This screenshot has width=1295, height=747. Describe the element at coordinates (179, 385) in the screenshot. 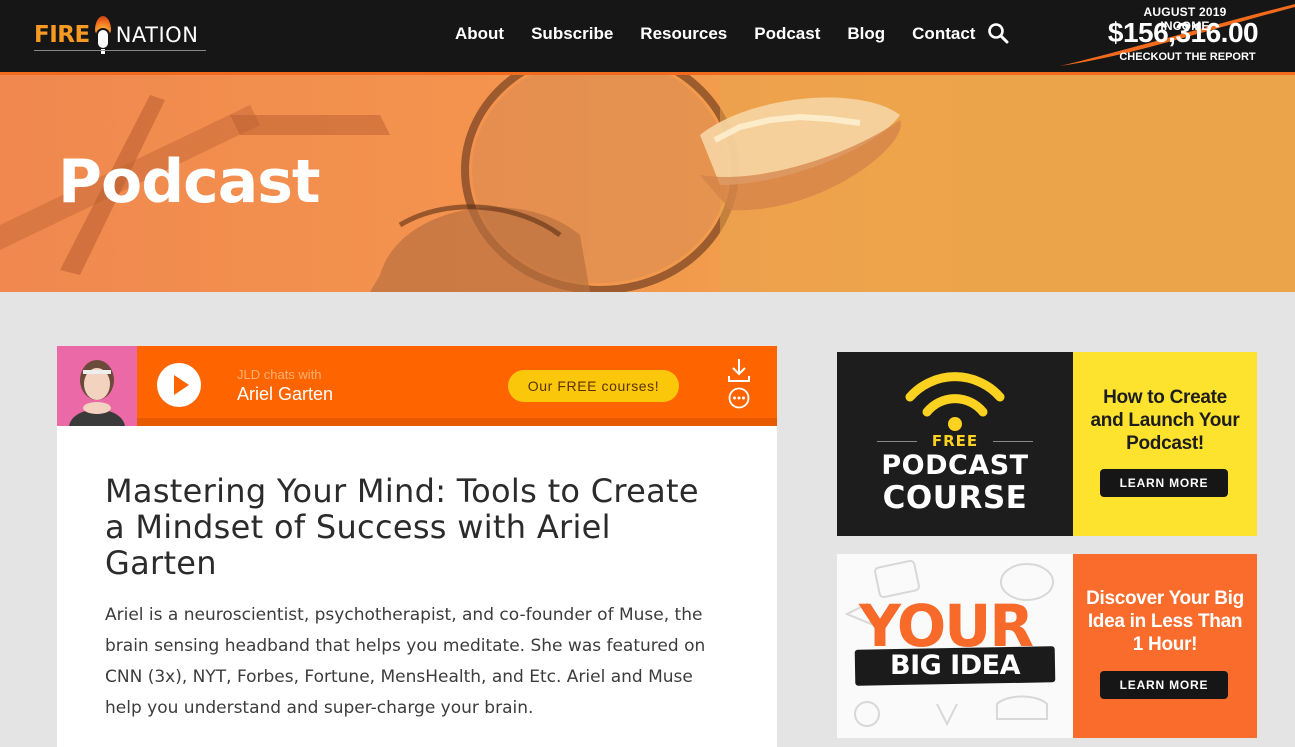

I see `play-button` at that location.